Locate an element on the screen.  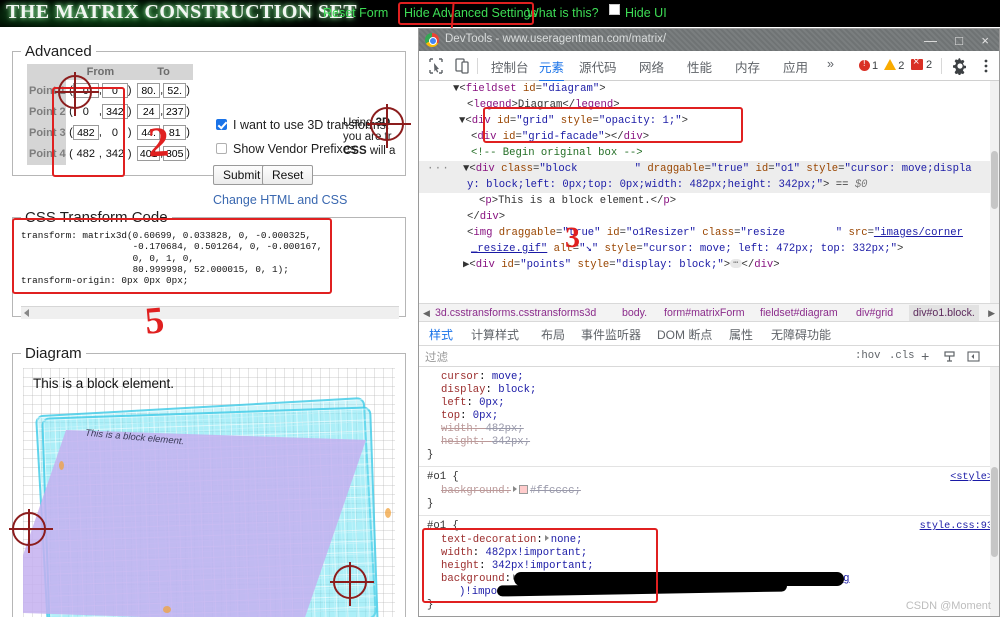
control-point-top-left is located at coordinates (77, 94).